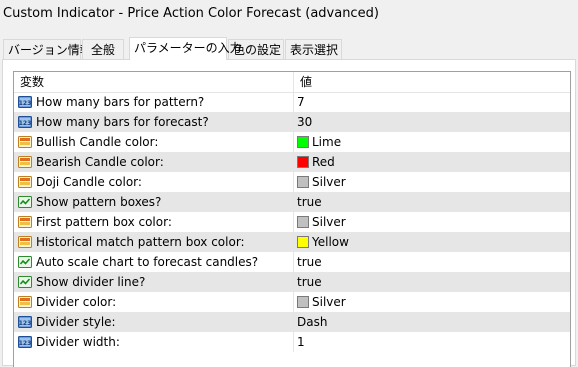 This screenshot has width=578, height=367. I want to click on parameter-value: 1, so click(301, 342).